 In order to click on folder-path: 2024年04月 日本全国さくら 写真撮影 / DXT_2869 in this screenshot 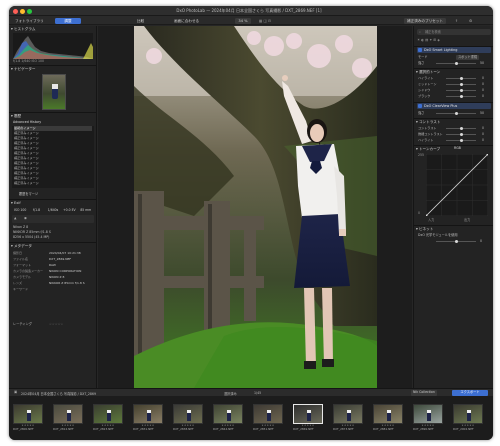, I will do `click(58, 393)`.